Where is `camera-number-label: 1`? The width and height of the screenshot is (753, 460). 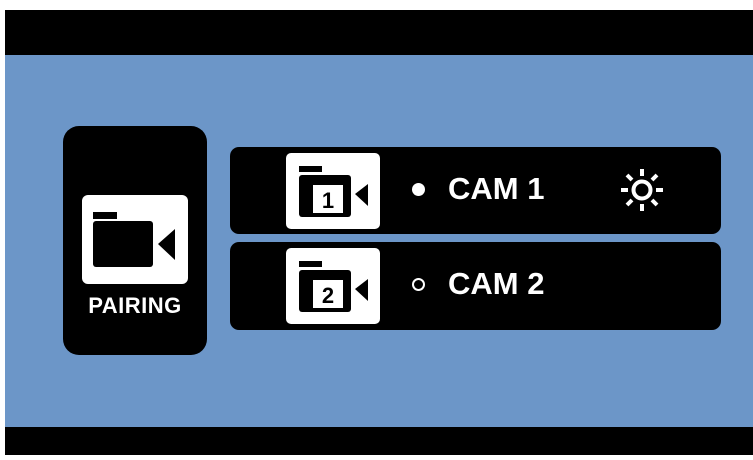
camera-number-label: 1 is located at coordinates (328, 200).